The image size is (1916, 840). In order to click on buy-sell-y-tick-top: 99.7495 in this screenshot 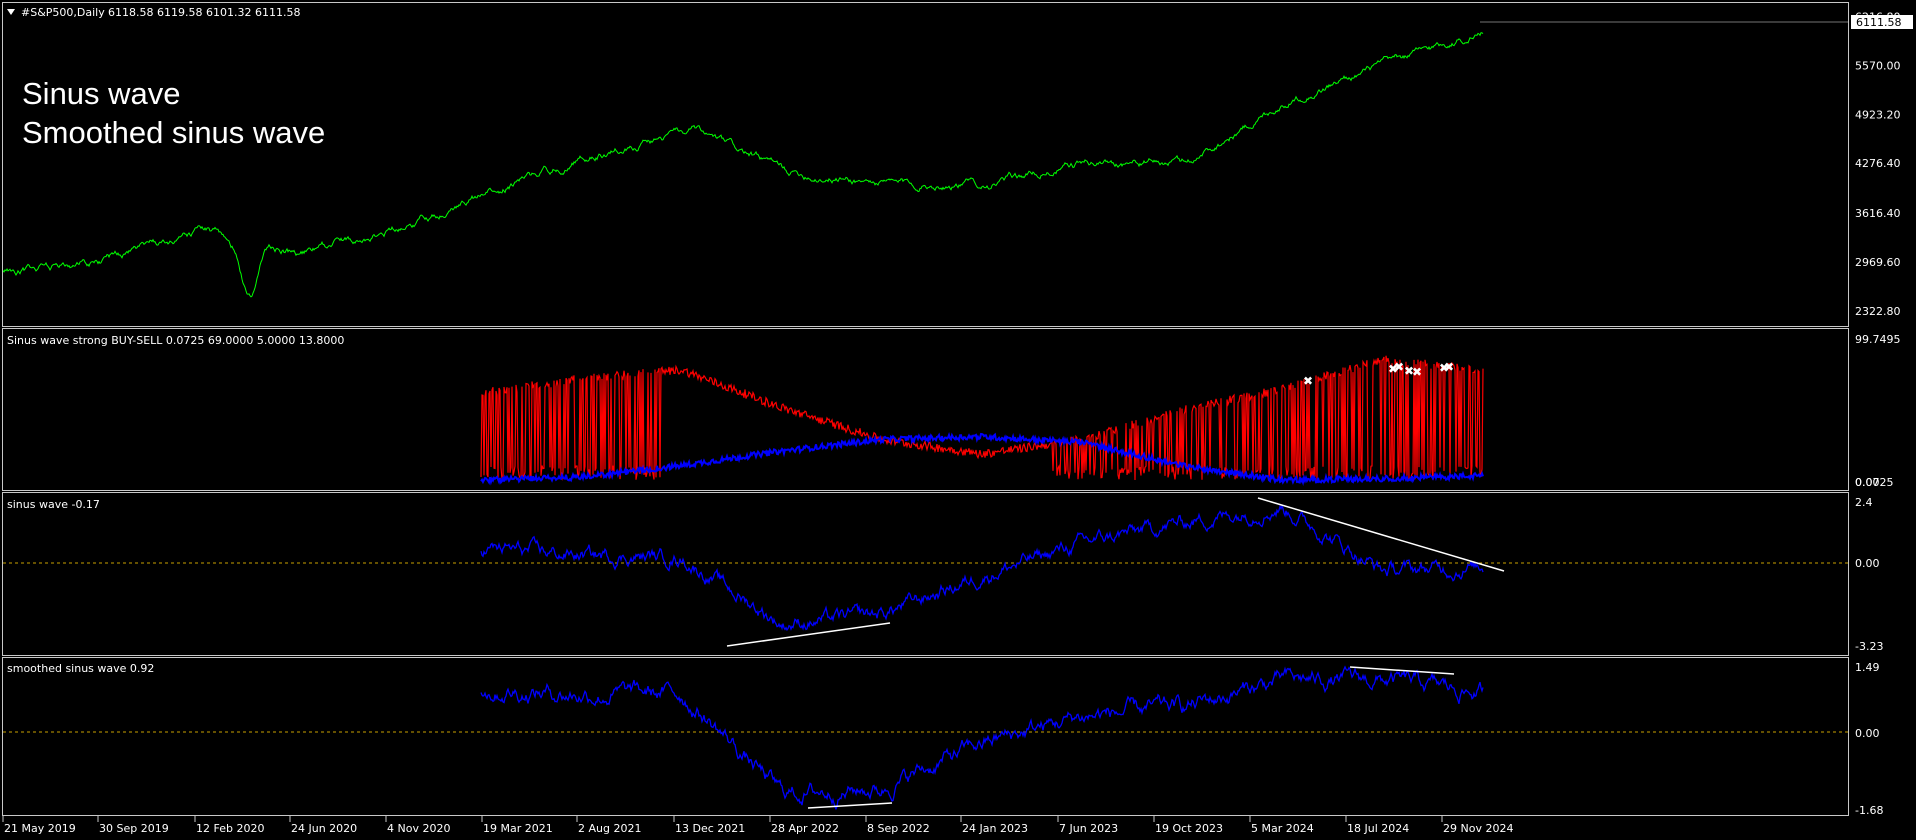, I will do `click(1878, 339)`.